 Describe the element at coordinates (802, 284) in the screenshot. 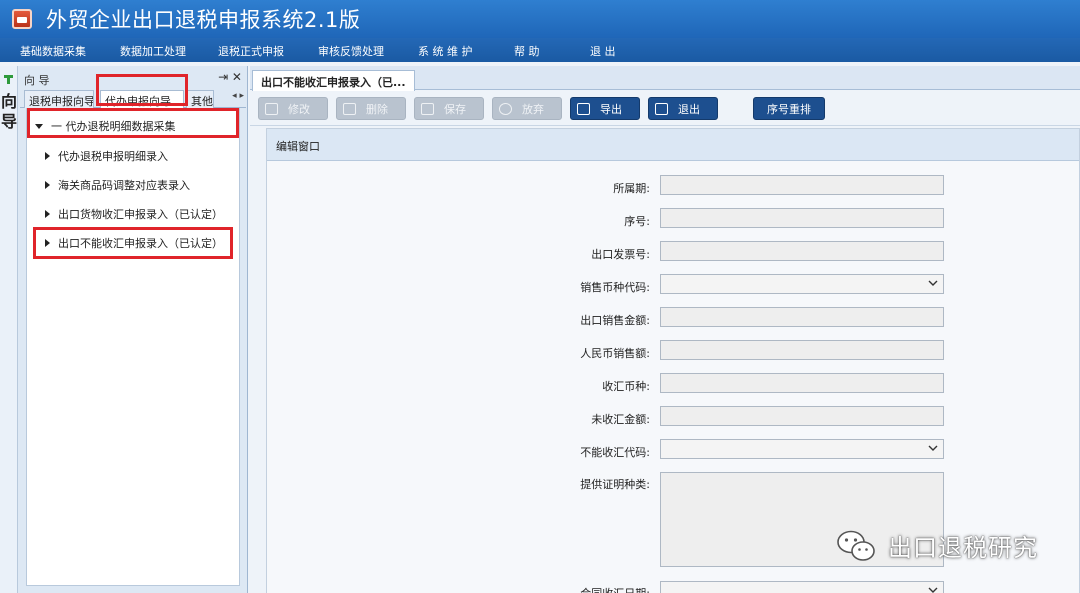

I see `sales-currency-code-select` at that location.